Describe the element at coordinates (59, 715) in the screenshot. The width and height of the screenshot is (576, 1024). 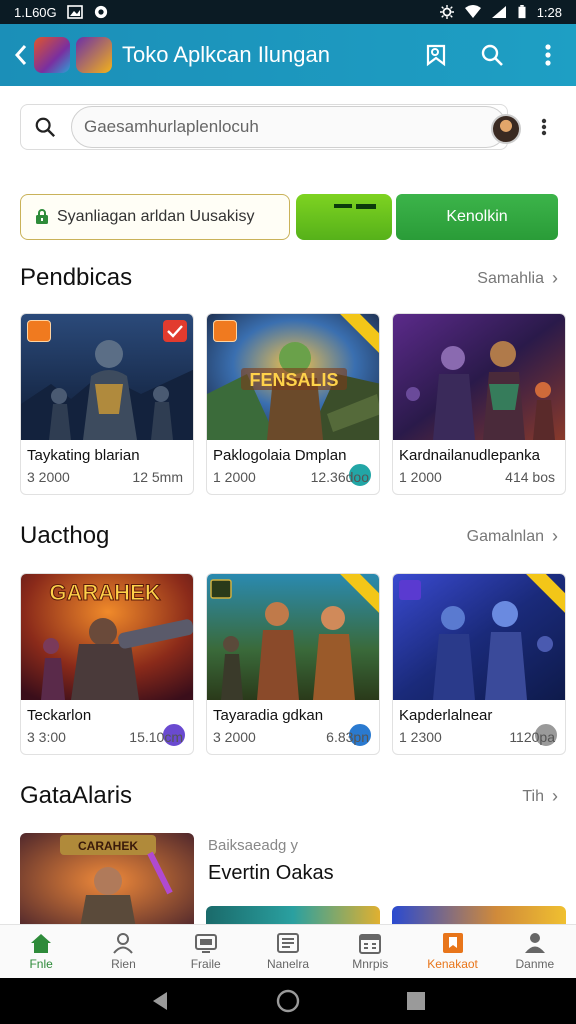
I see `app-name: Teckarlon` at that location.